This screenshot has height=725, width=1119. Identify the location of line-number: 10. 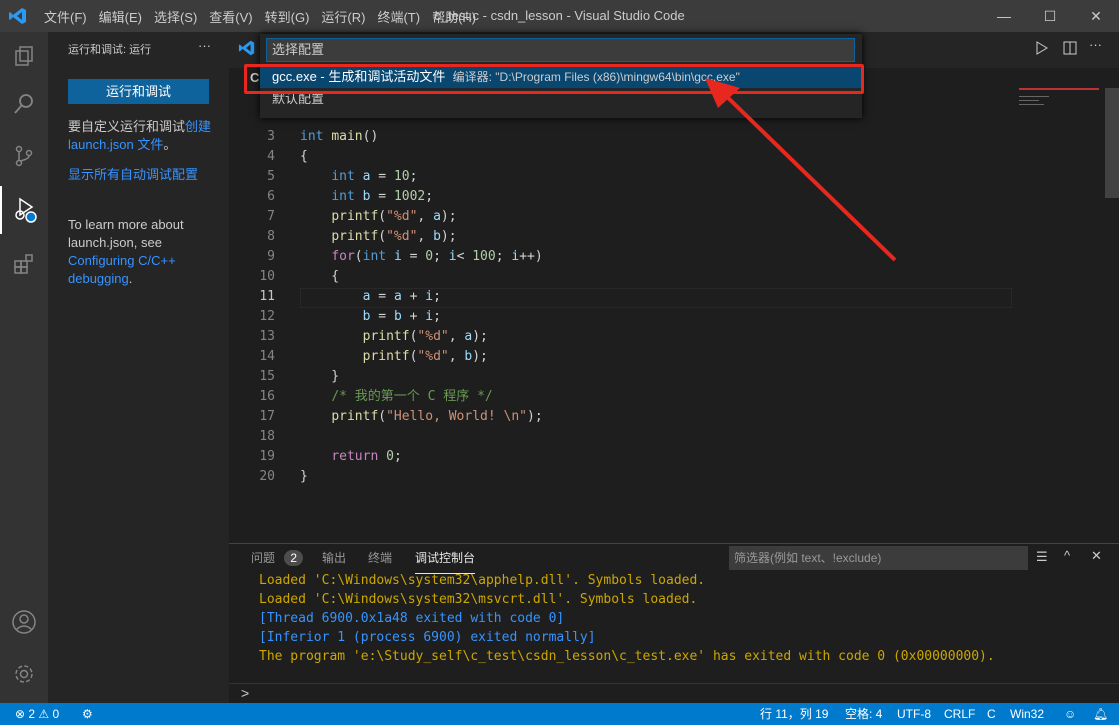
(267, 276).